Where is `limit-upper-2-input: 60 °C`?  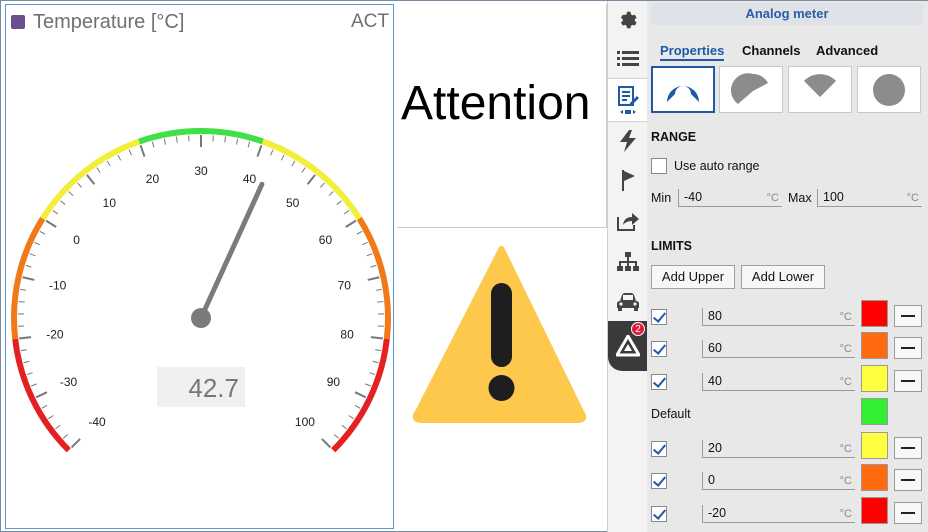
limit-upper-2-input: 60 °C is located at coordinates (778, 349).